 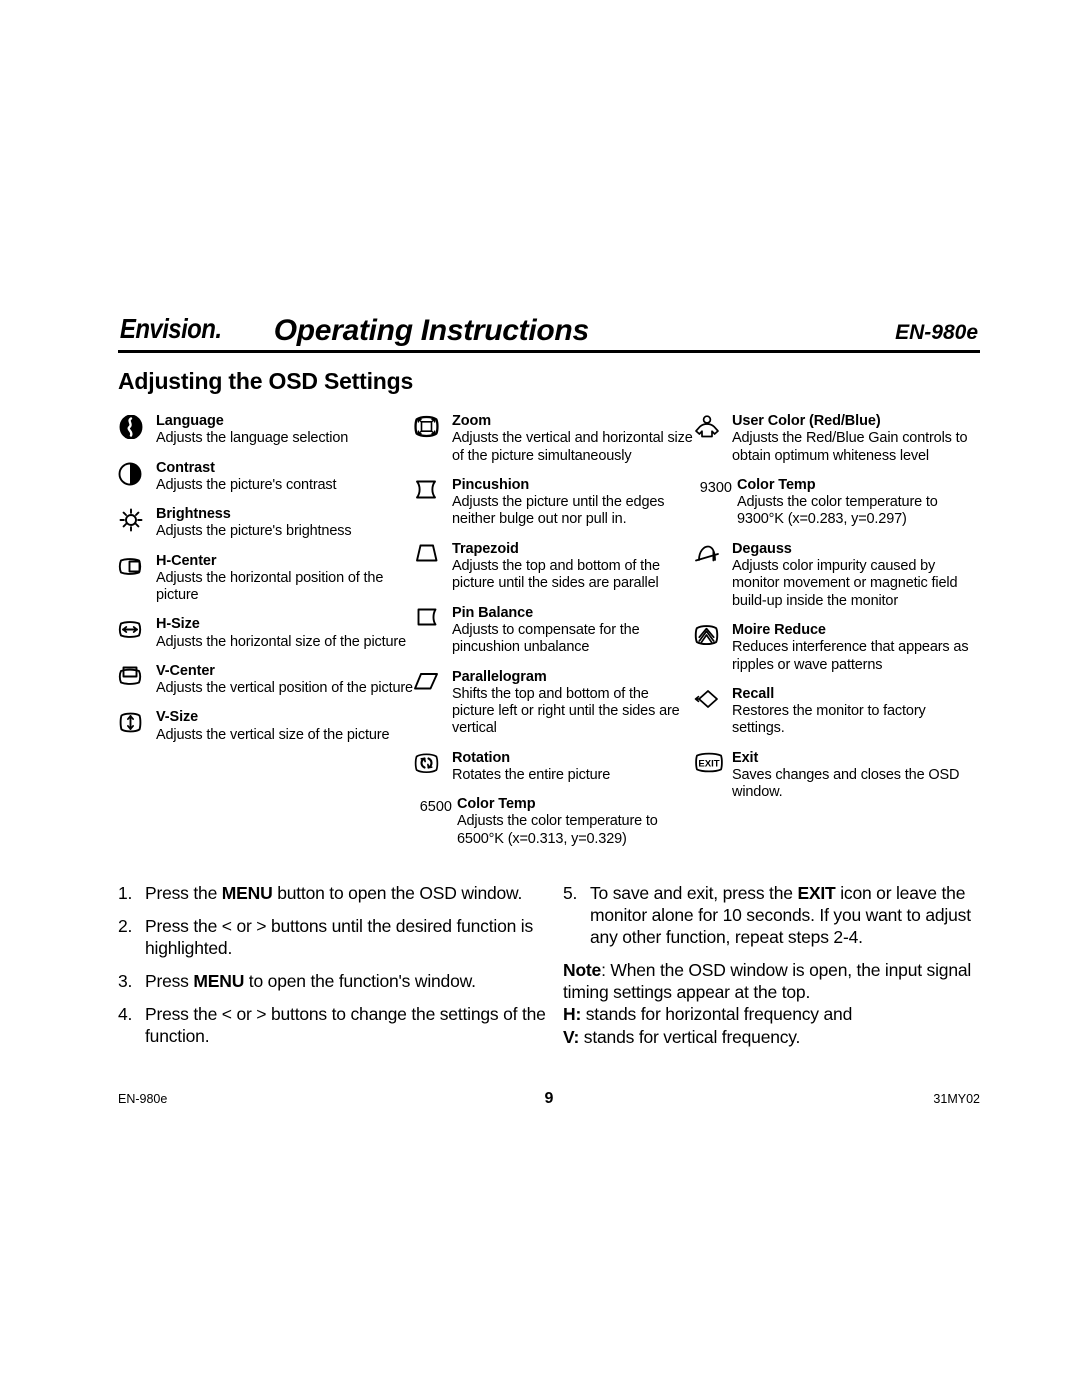 I want to click on emphasized-keyword: MENU, so click(x=219, y=981).